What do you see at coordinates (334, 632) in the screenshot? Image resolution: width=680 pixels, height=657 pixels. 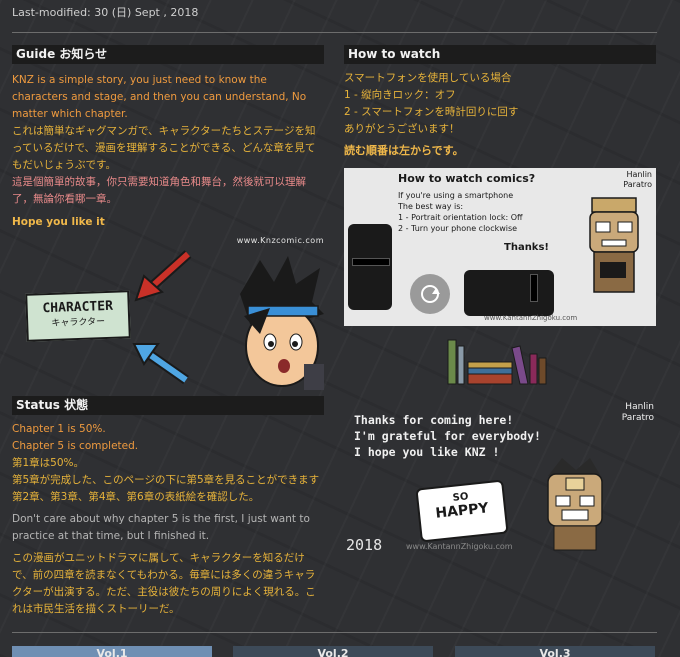 I see `bottom-divider` at bounding box center [334, 632].